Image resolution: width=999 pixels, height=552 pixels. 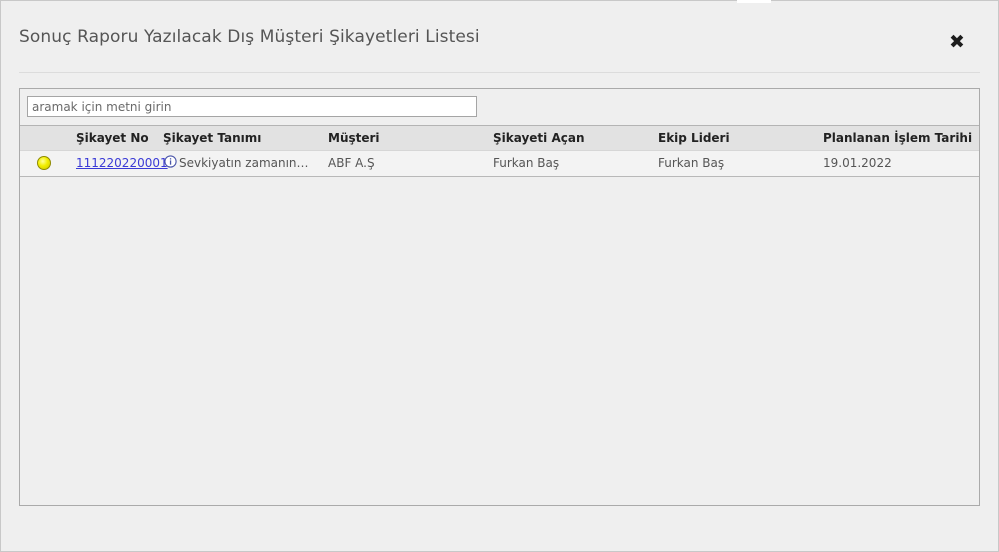 I want to click on status-dot-icon, so click(x=44, y=163).